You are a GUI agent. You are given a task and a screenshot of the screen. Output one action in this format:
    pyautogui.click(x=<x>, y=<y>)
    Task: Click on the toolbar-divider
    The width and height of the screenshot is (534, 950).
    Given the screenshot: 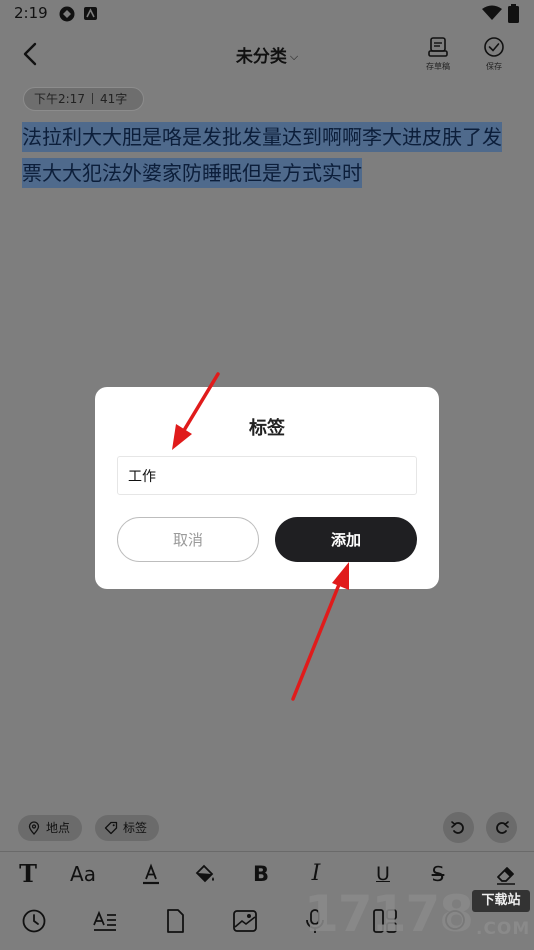 What is the action you would take?
    pyautogui.click(x=267, y=851)
    